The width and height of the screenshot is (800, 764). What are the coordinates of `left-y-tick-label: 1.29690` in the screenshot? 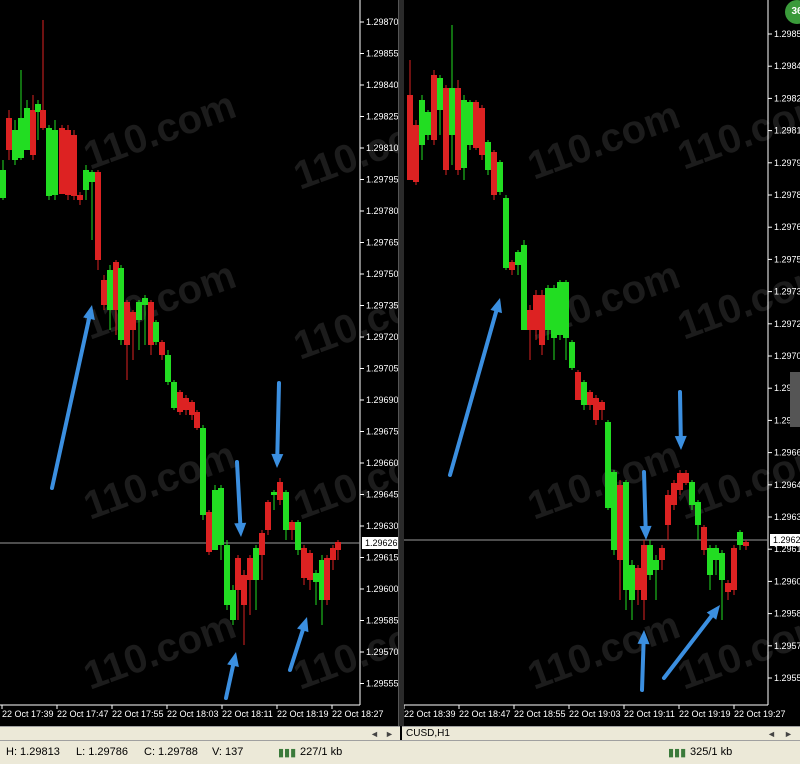 It's located at (382, 400).